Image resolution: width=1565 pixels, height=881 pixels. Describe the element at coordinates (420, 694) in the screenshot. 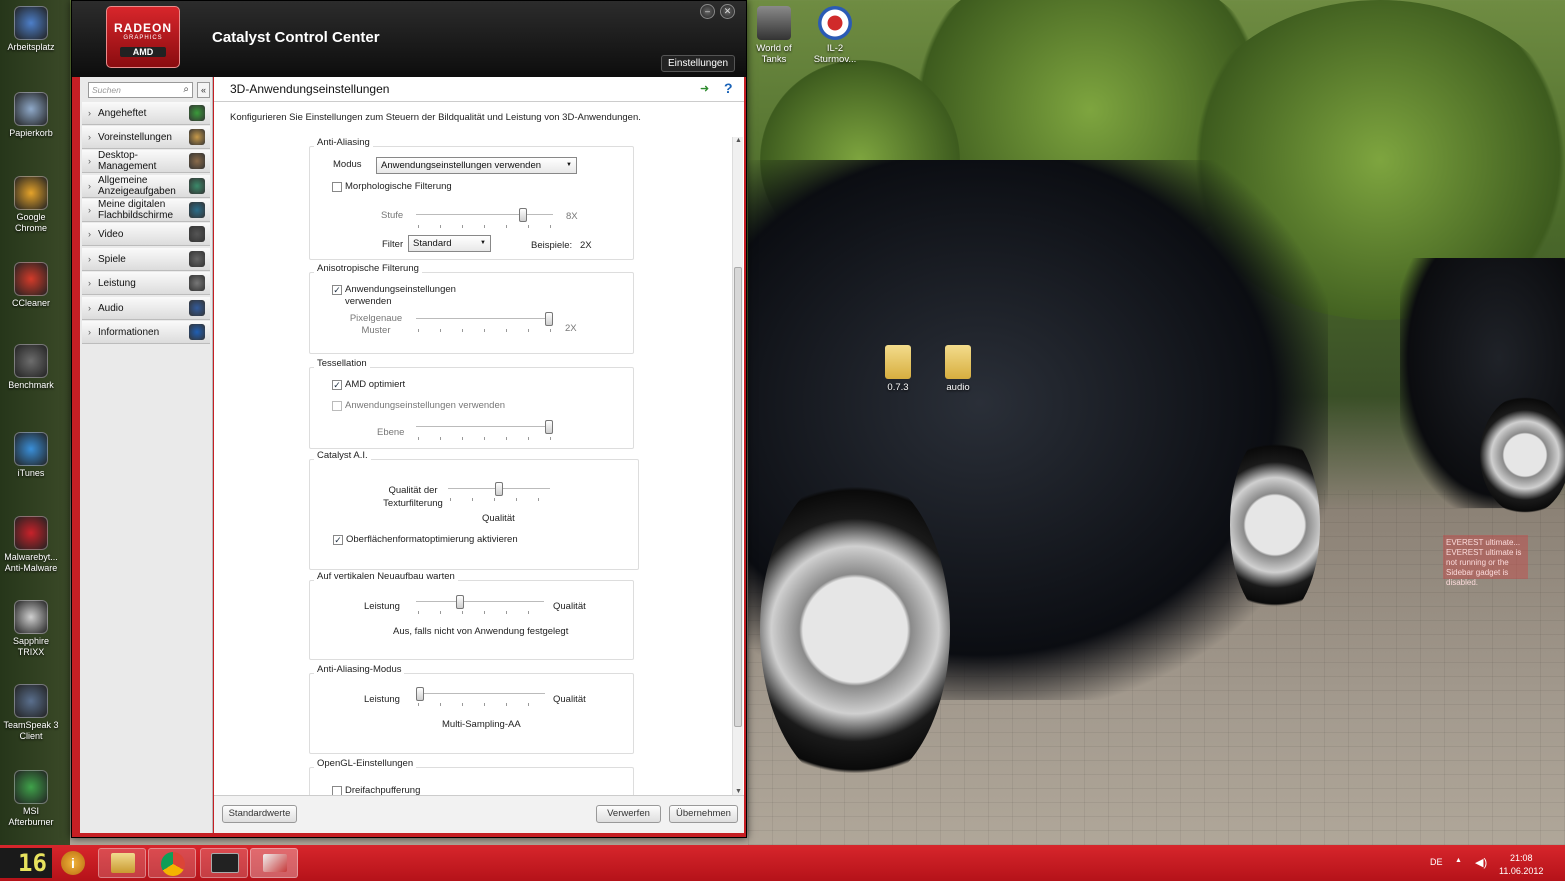

I see `aa-mode-slider` at that location.